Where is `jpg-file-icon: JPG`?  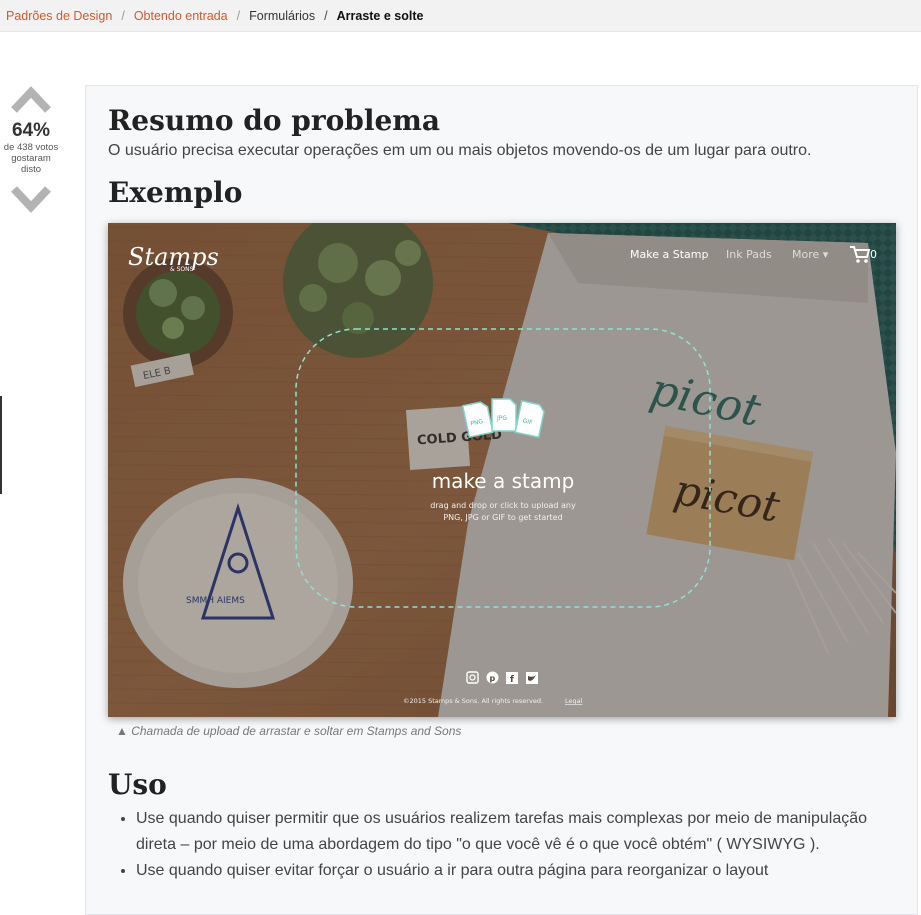 jpg-file-icon: JPG is located at coordinates (504, 415).